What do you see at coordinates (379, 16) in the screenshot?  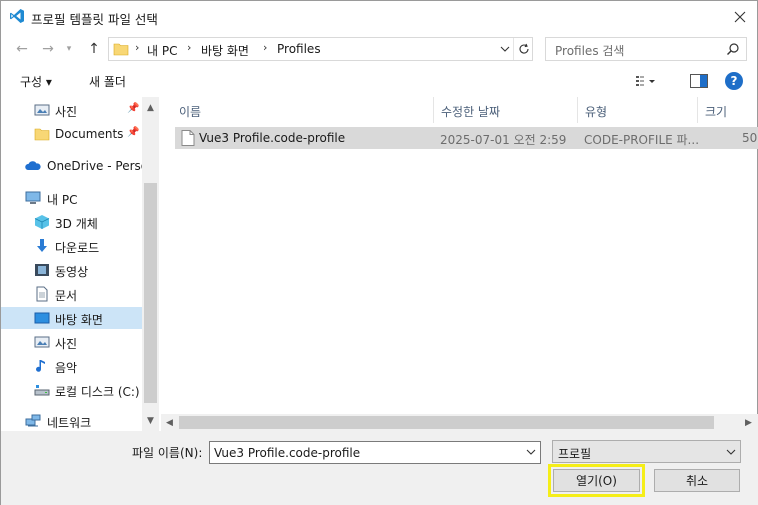 I see `title-bar: 프로필 템플릿 파일 선택` at bounding box center [379, 16].